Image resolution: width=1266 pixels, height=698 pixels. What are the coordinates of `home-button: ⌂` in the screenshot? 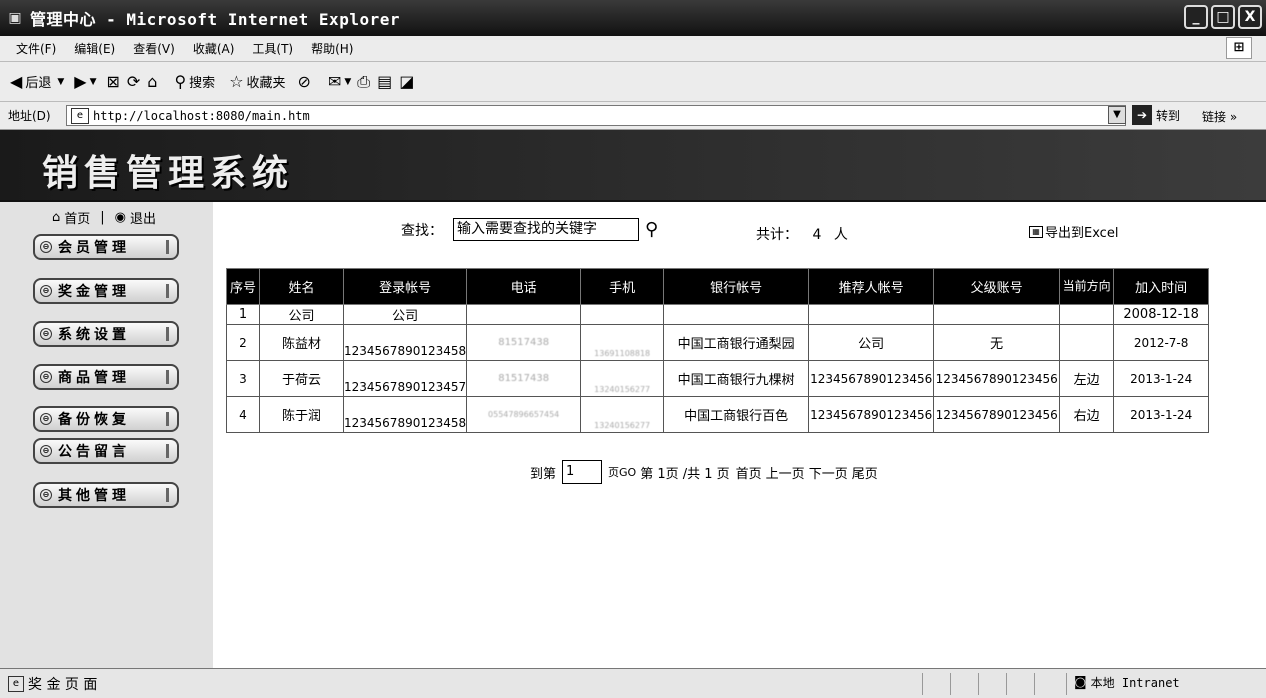 It's located at (153, 81).